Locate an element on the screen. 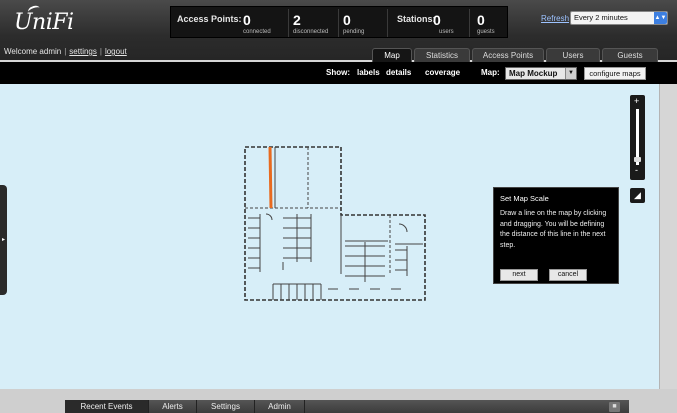  show-labels-toggle: labels is located at coordinates (368, 72).